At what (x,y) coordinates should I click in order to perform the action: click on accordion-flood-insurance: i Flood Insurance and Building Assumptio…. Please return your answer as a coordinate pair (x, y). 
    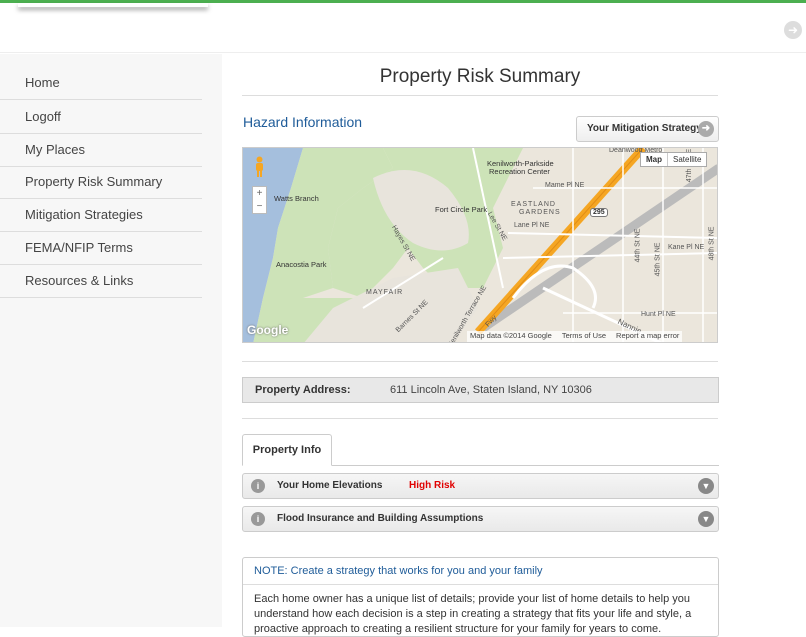
    Looking at the image, I should click on (480, 519).